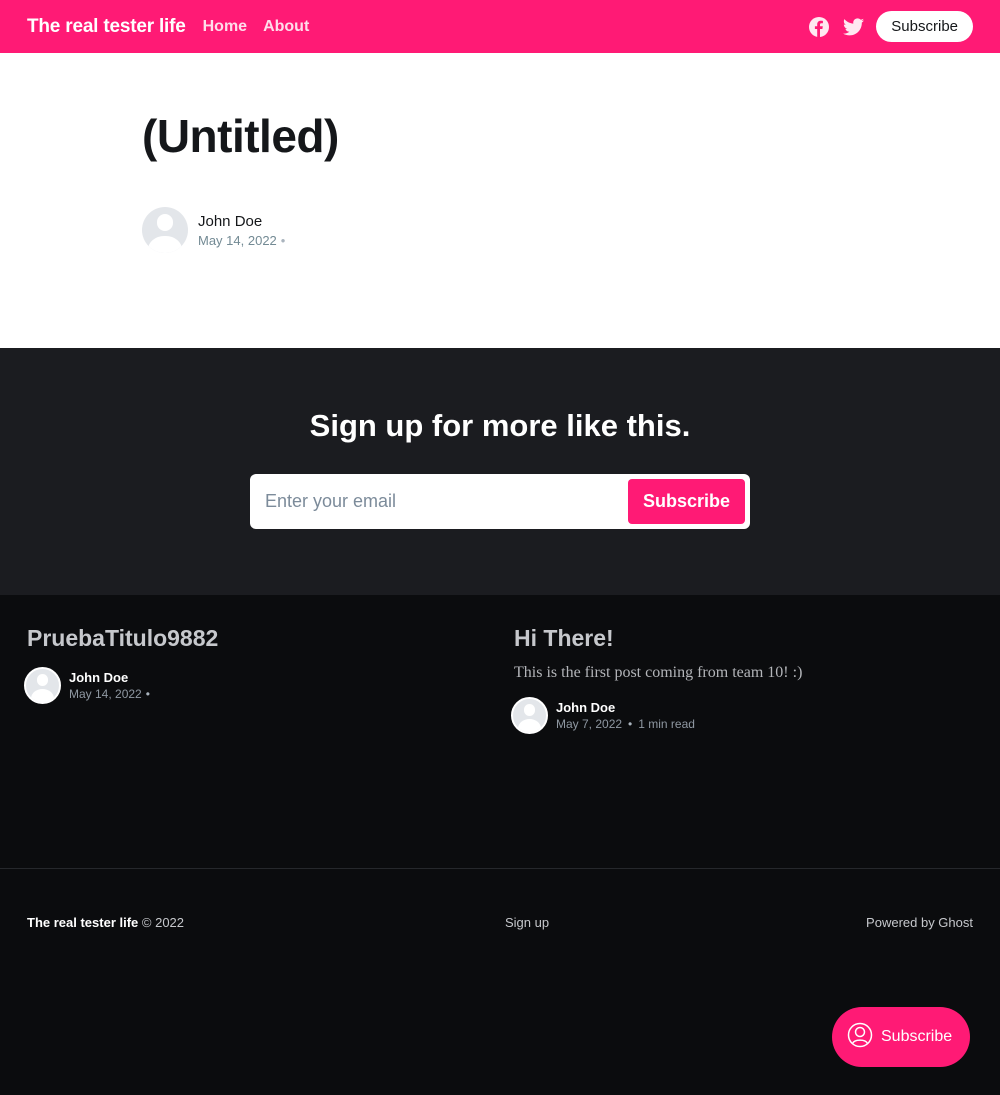 The height and width of the screenshot is (1095, 1000). I want to click on twitter-icon, so click(853, 27).